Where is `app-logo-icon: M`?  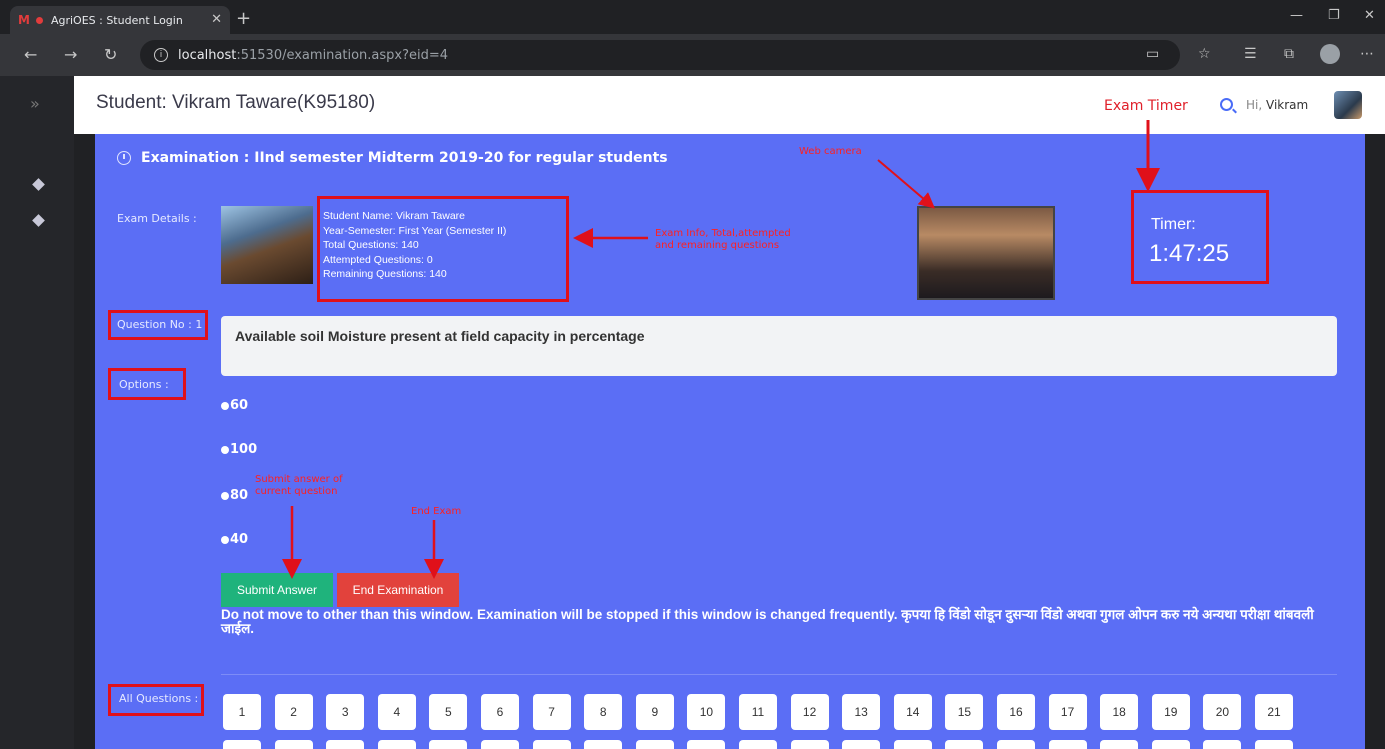
app-logo-icon: M is located at coordinates (24, 20).